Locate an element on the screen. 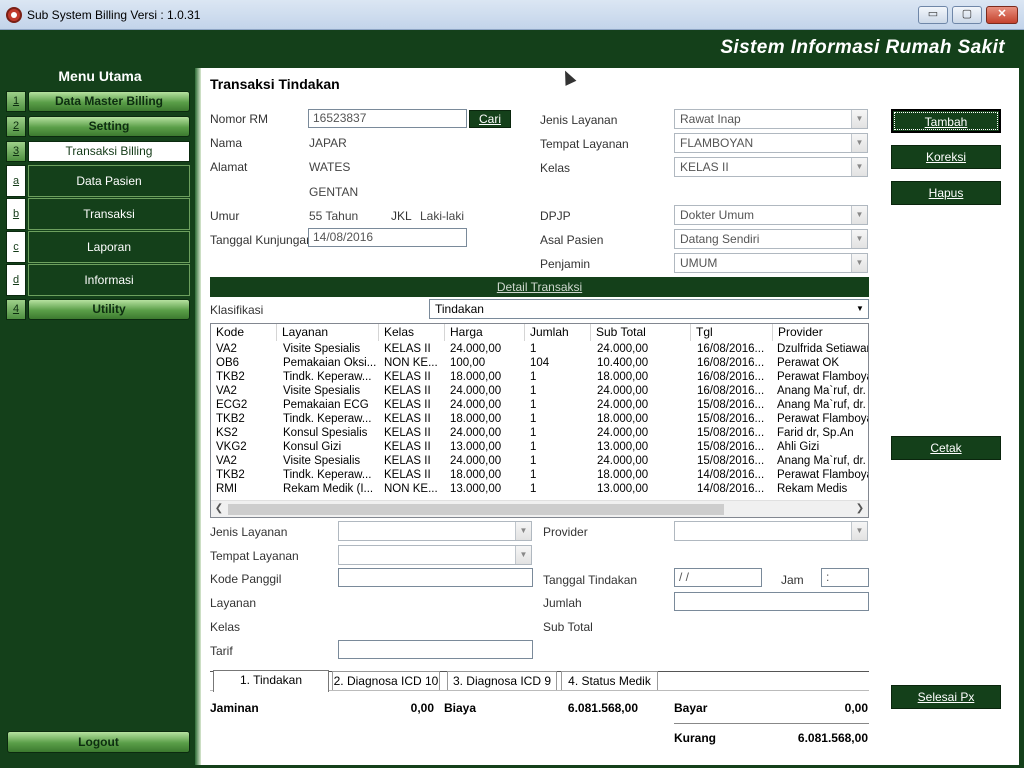 The width and height of the screenshot is (1024, 768). maximize-button: ▢ is located at coordinates (967, 15).